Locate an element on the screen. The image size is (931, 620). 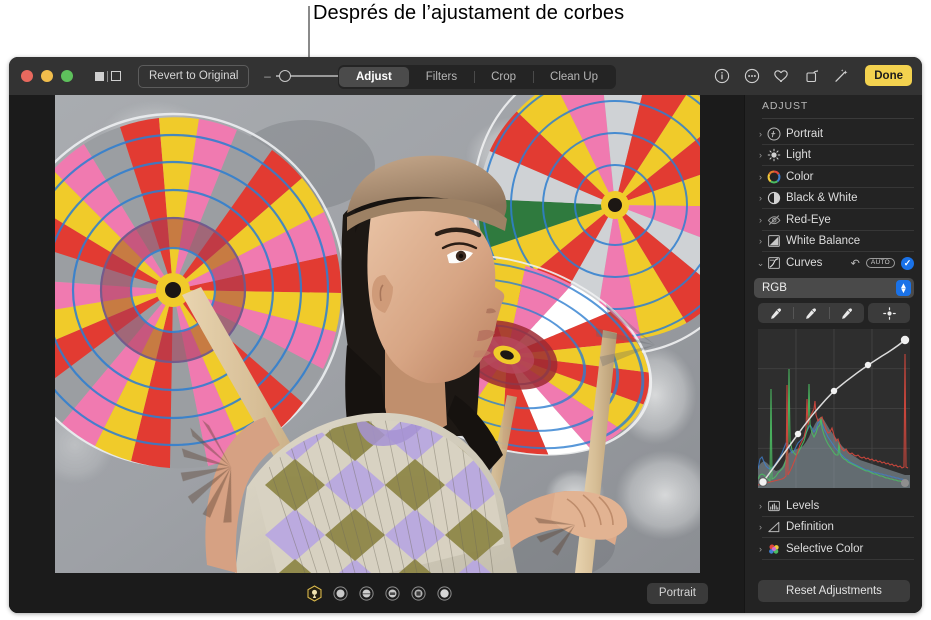
curves-graph is located at coordinates (833, 408).